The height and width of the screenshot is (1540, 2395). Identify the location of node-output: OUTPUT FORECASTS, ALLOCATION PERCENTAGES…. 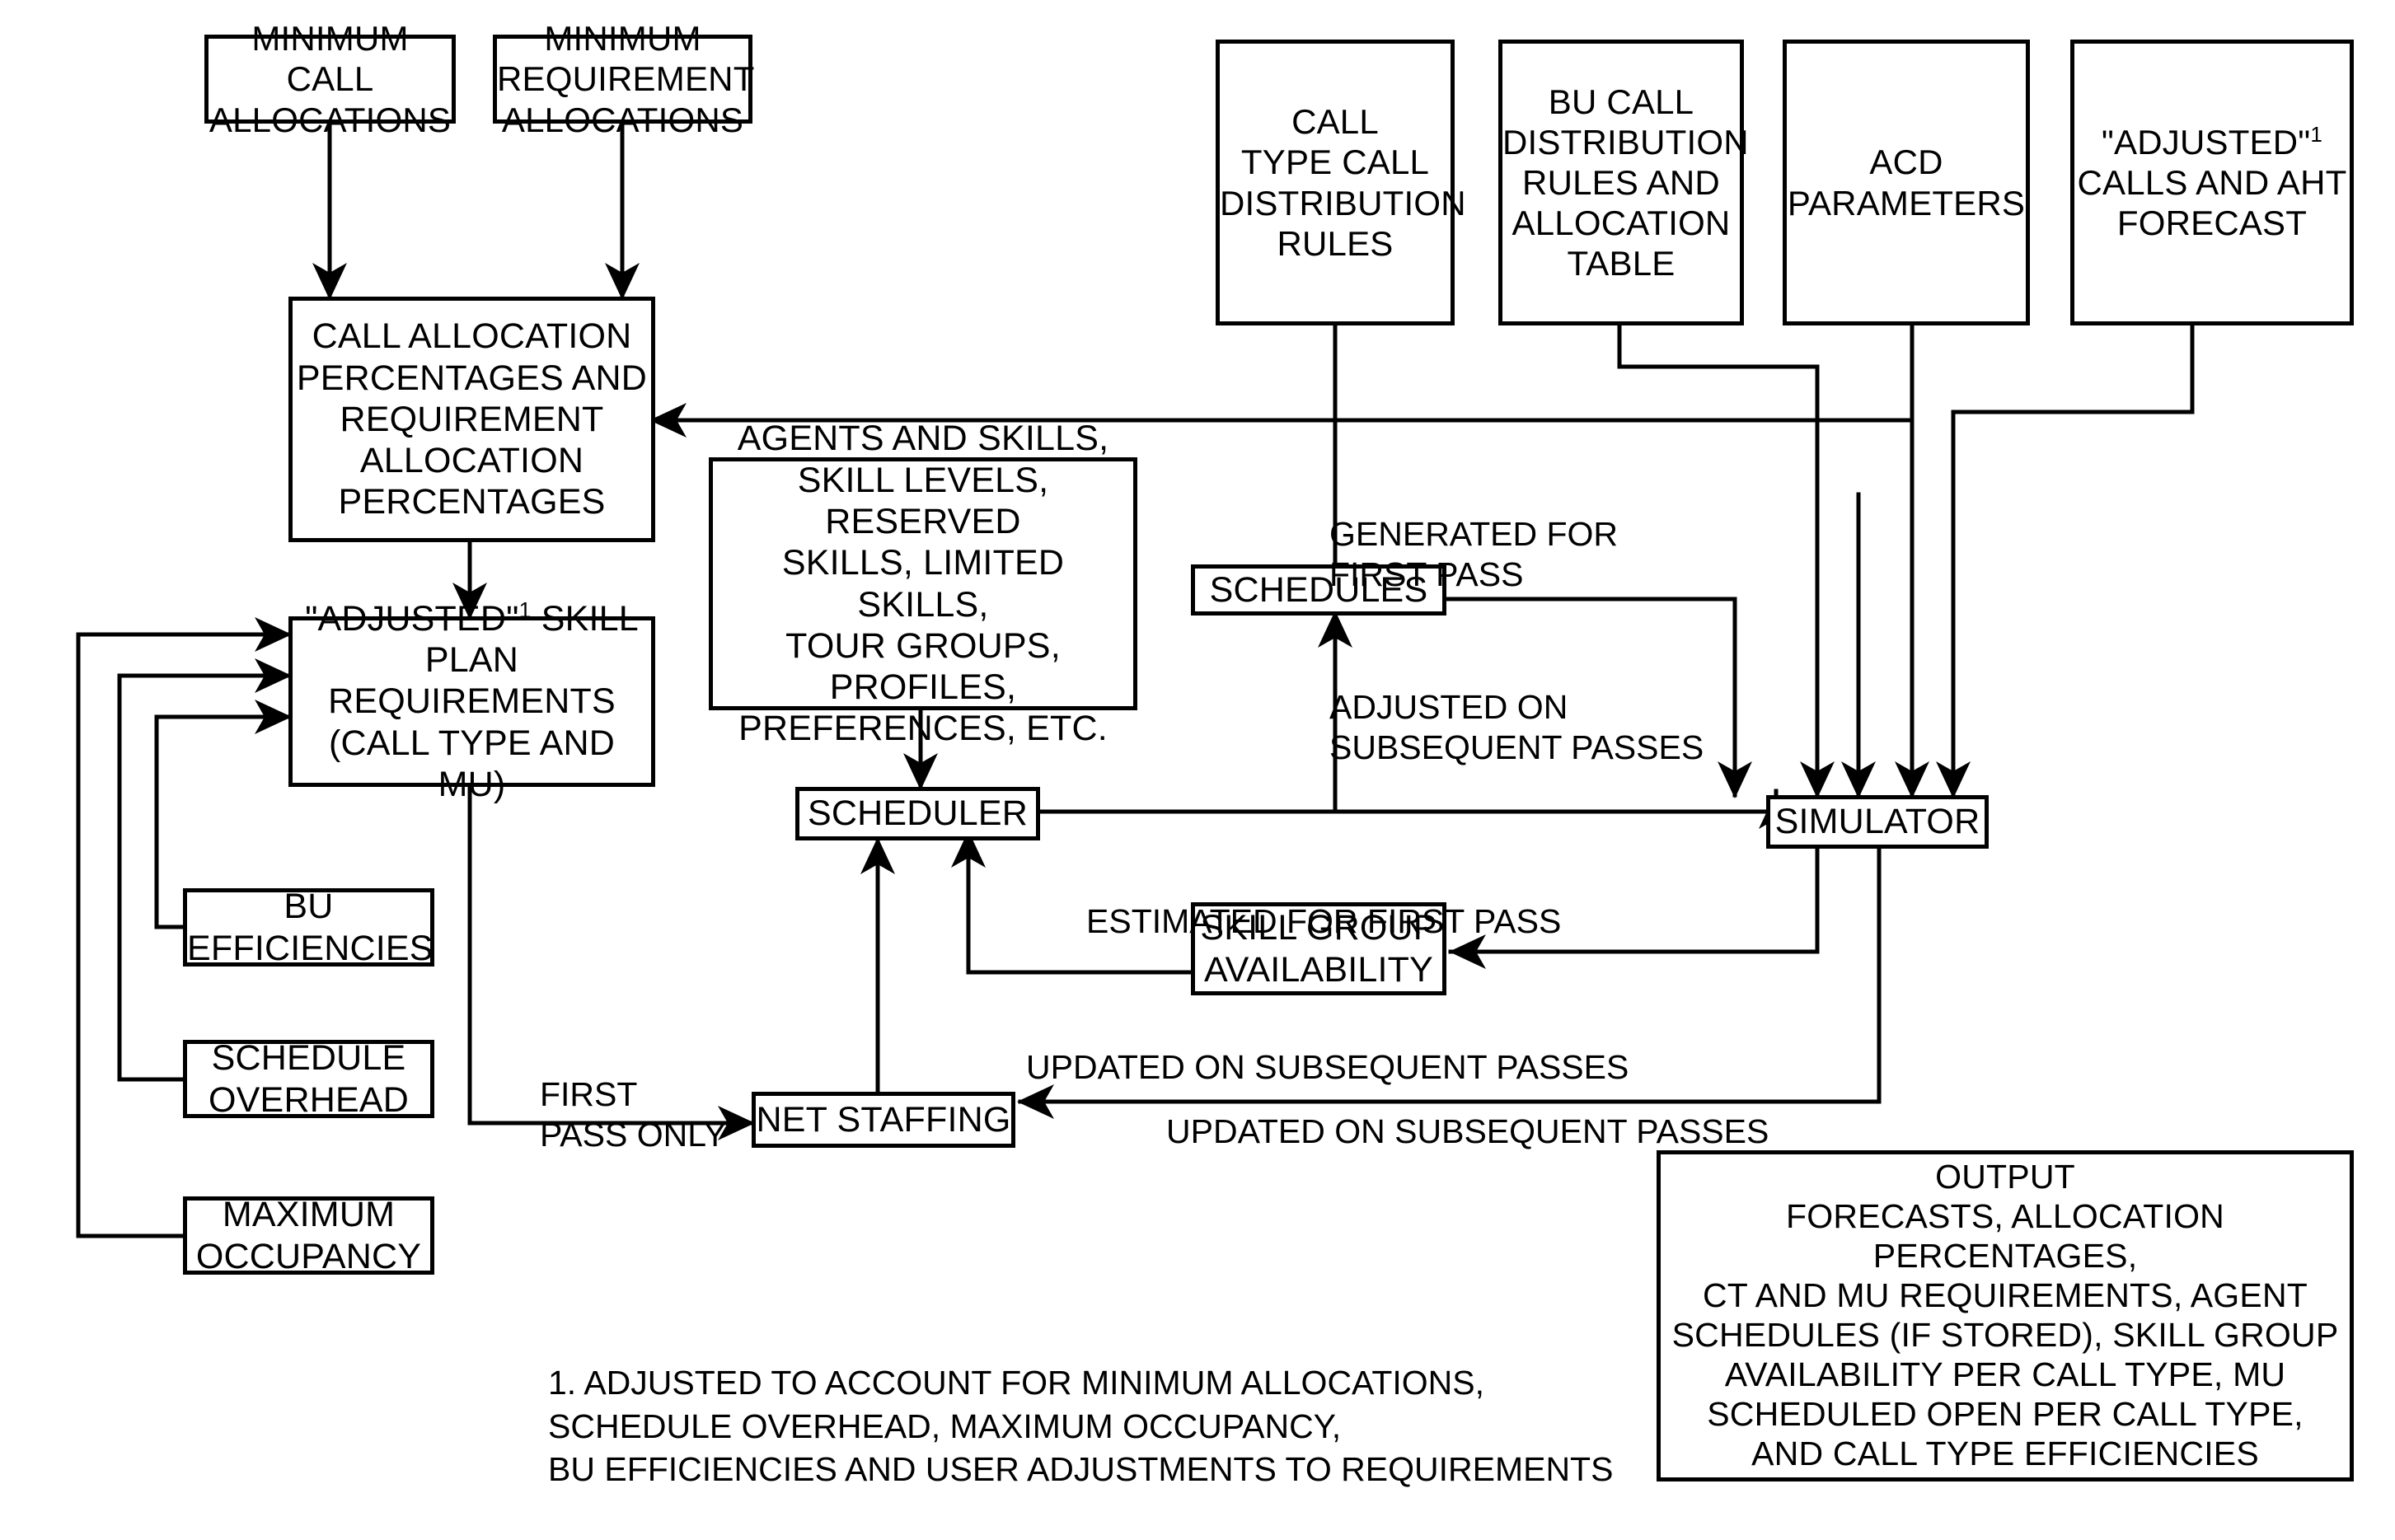
(2005, 1315).